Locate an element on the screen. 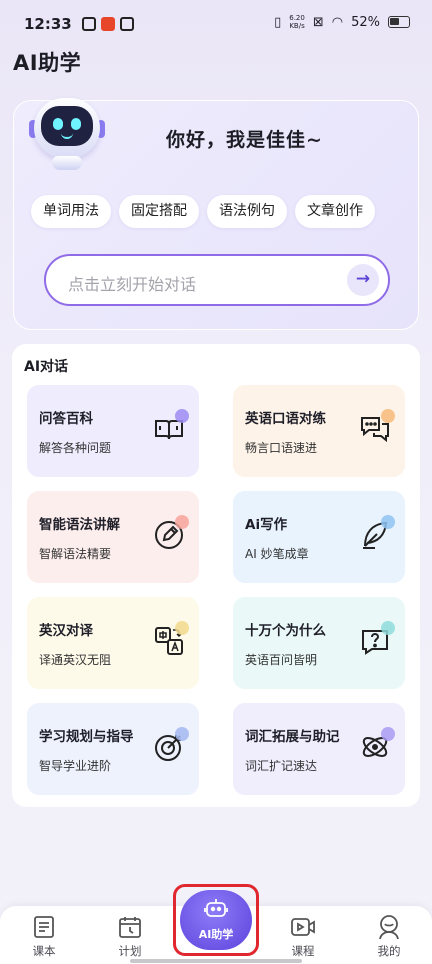 The width and height of the screenshot is (432, 964). net-speed: 6.20 KB/s is located at coordinates (297, 22).